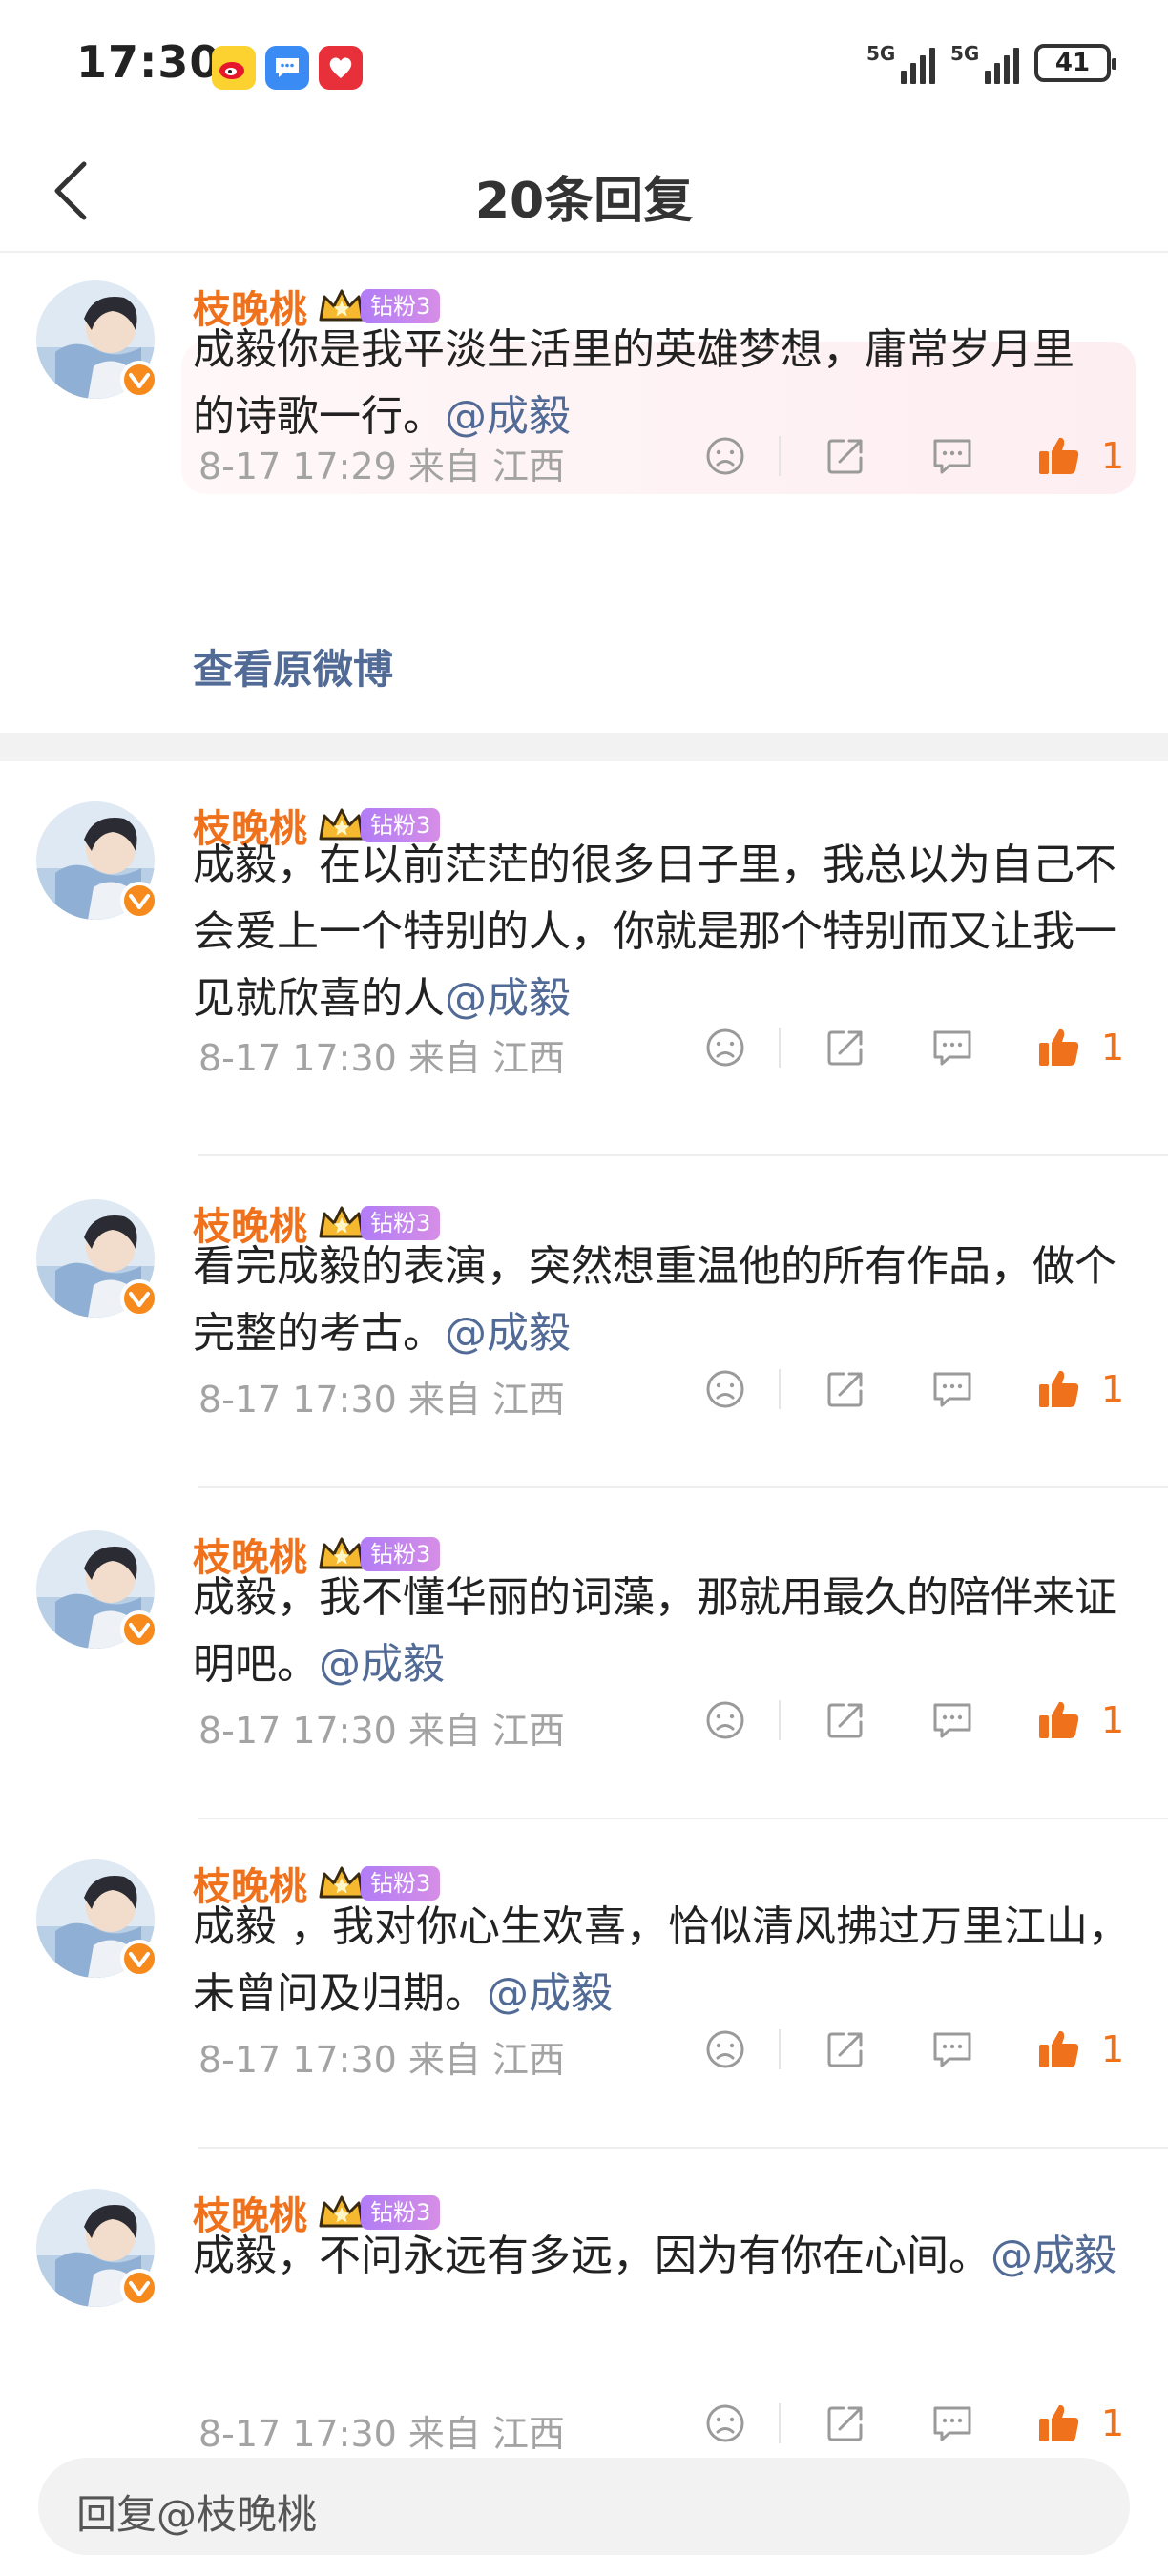  What do you see at coordinates (293, 666) in the screenshot?
I see `view-original-link: 查看原微博` at bounding box center [293, 666].